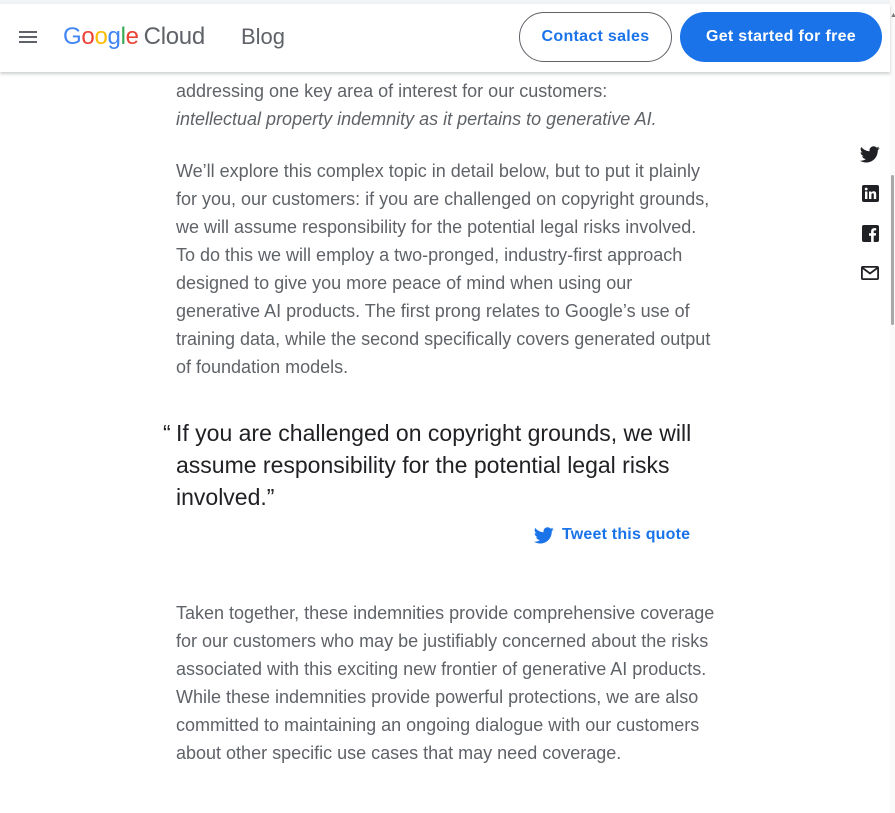 This screenshot has width=895, height=813. I want to click on page-scrollbar-track, so click(892, 406).